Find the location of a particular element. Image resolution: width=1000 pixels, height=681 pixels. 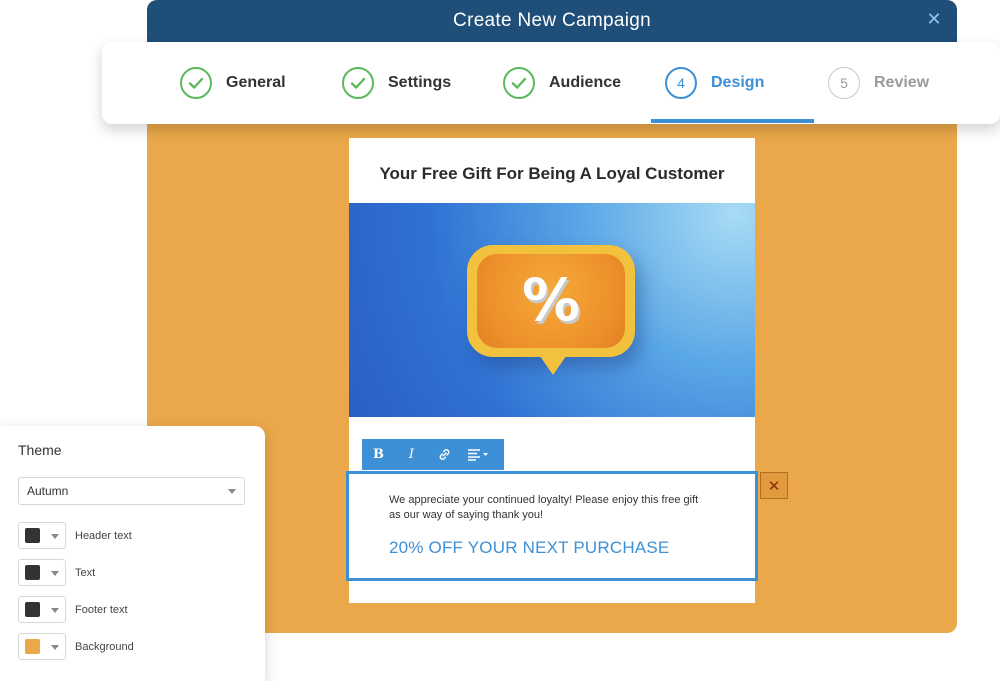

percent-speech-bubble-icon: % is located at coordinates (551, 310).